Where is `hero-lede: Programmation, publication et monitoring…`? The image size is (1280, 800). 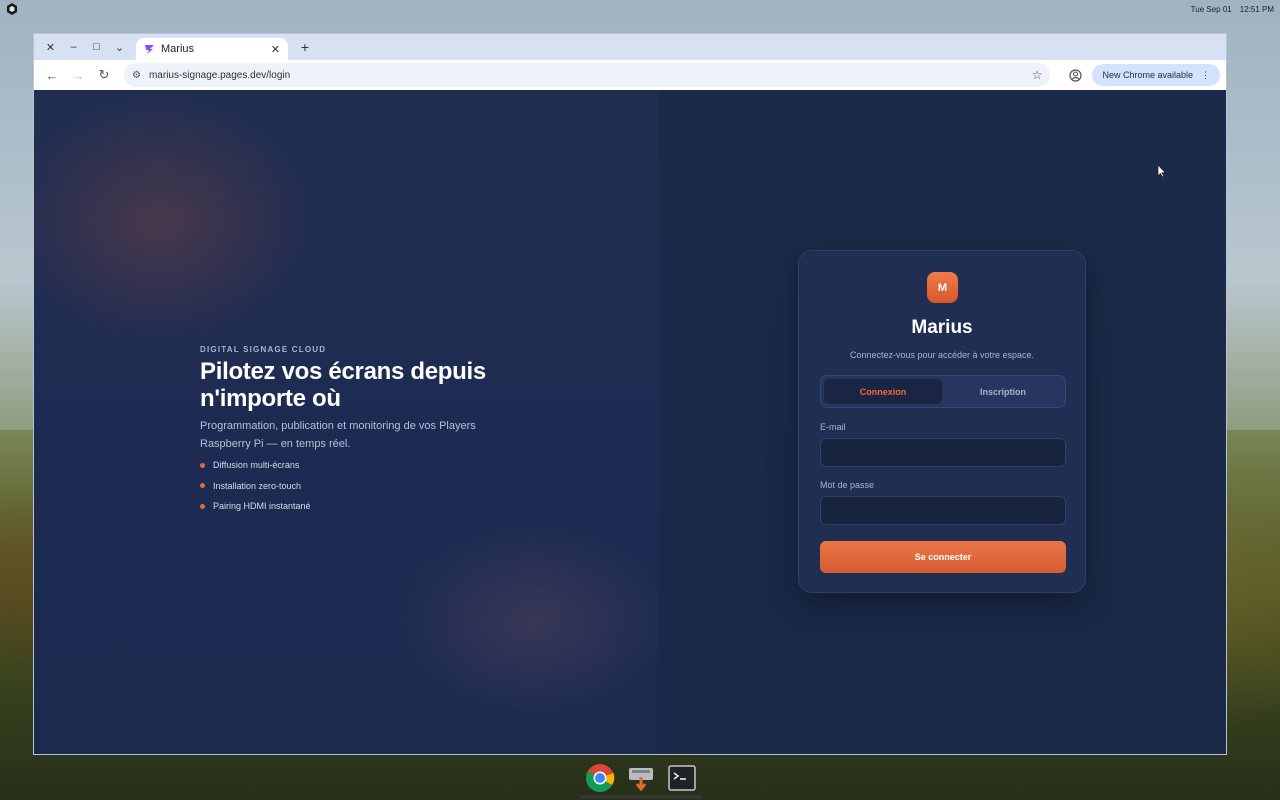 hero-lede: Programmation, publication et monitoring… is located at coordinates (338, 435).